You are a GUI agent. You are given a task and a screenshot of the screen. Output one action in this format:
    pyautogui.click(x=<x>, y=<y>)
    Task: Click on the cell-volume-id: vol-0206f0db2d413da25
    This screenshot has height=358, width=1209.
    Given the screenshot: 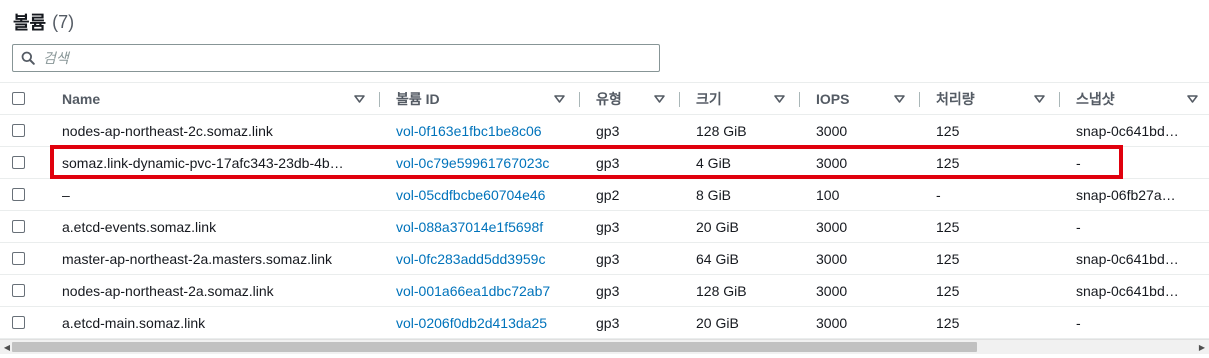 What is the action you would take?
    pyautogui.click(x=480, y=322)
    